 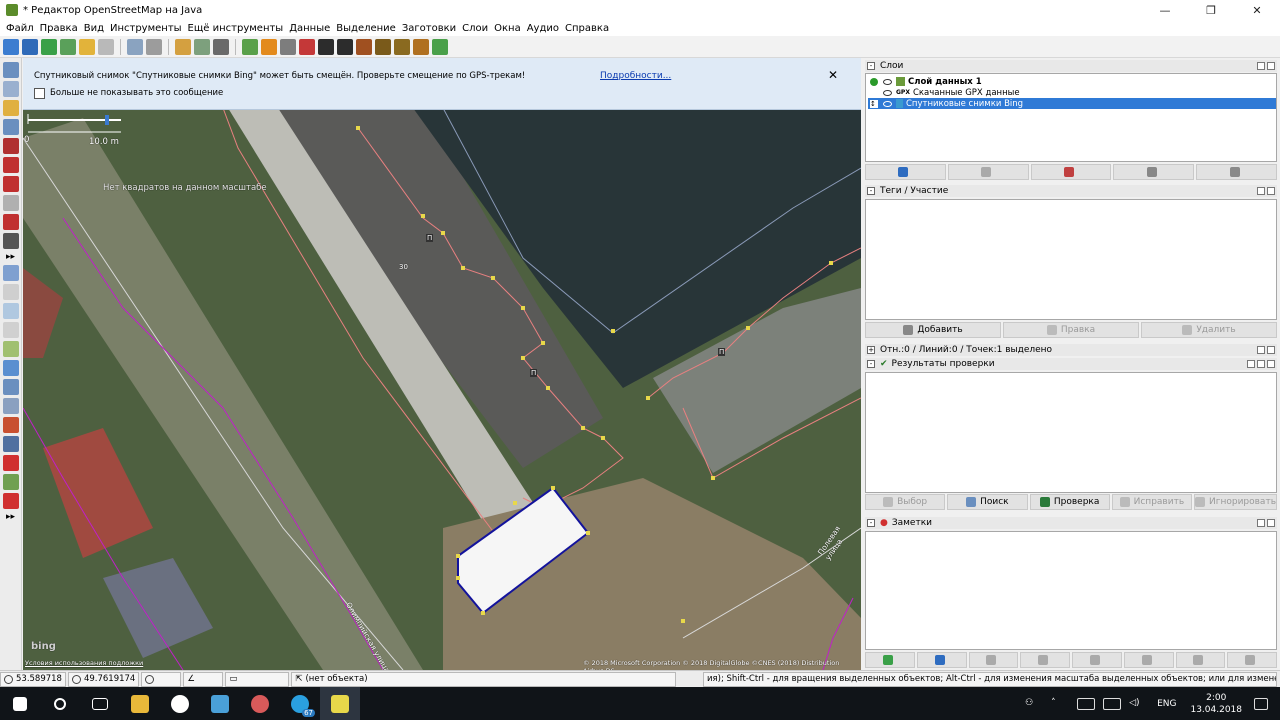 I want to click on relations-toggle-icon, so click(x=10, y=330).